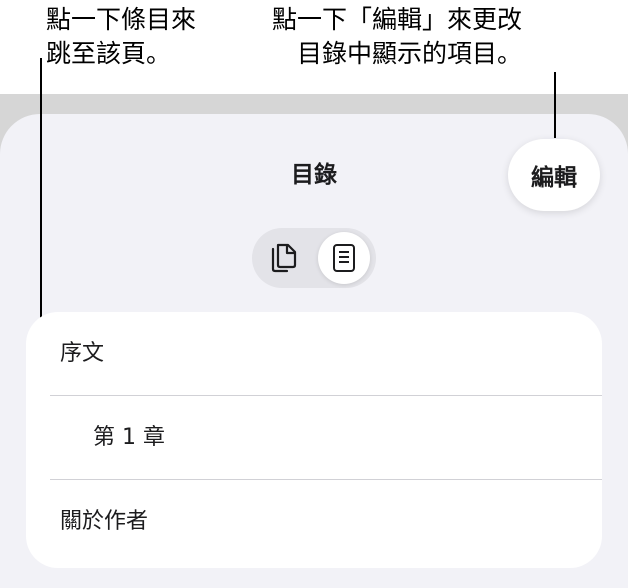 This screenshot has width=628, height=588. I want to click on toc-entry-label: 第 1 章, so click(129, 437).